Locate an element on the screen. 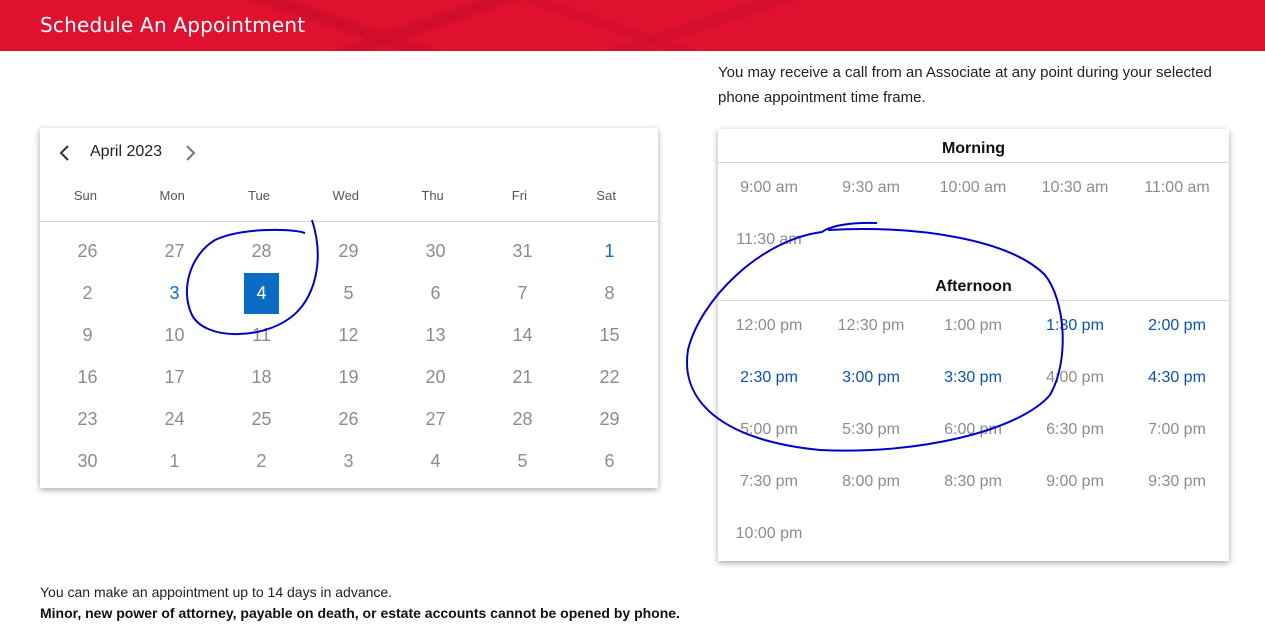 This screenshot has width=1265, height=625. divider is located at coordinates (973, 162).